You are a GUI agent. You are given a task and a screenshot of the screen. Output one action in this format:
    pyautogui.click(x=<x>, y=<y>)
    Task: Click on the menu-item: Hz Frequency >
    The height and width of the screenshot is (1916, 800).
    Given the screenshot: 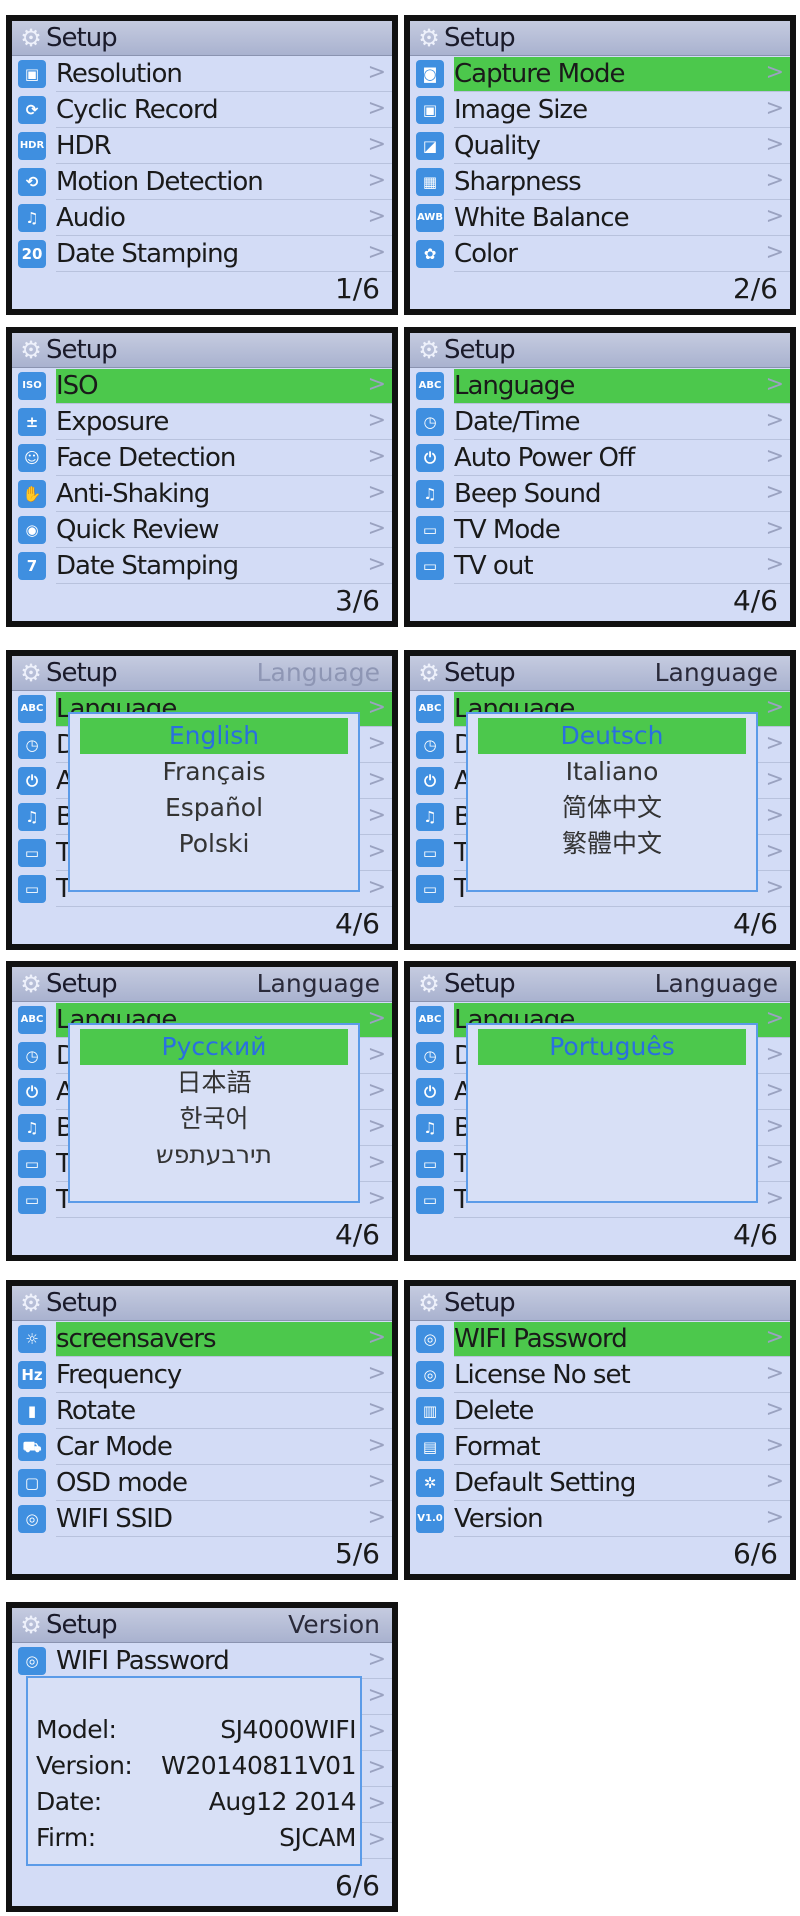 What is the action you would take?
    pyautogui.click(x=202, y=1375)
    